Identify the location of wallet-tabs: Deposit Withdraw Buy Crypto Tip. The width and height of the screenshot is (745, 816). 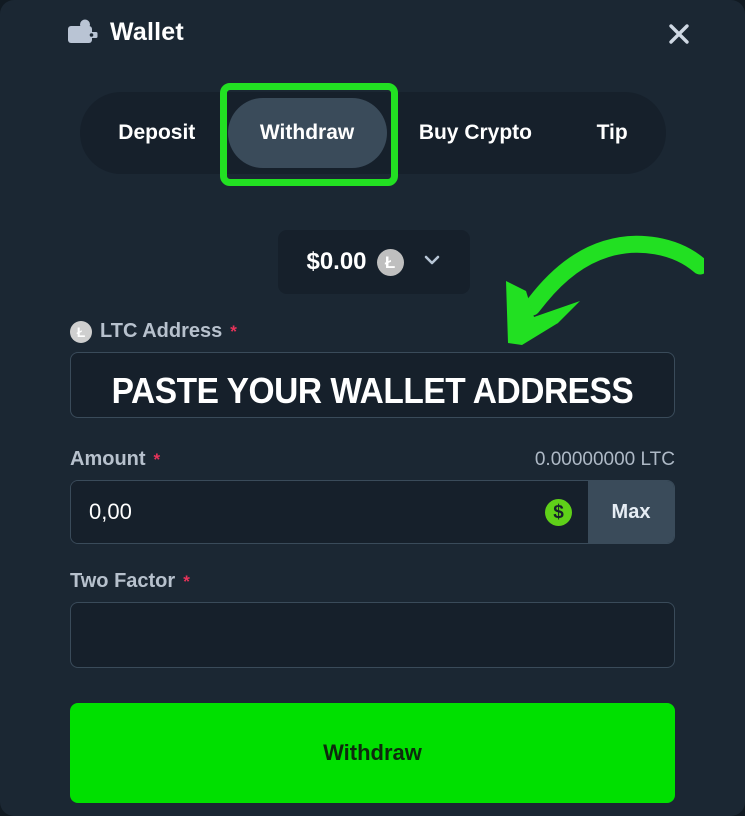
(373, 133).